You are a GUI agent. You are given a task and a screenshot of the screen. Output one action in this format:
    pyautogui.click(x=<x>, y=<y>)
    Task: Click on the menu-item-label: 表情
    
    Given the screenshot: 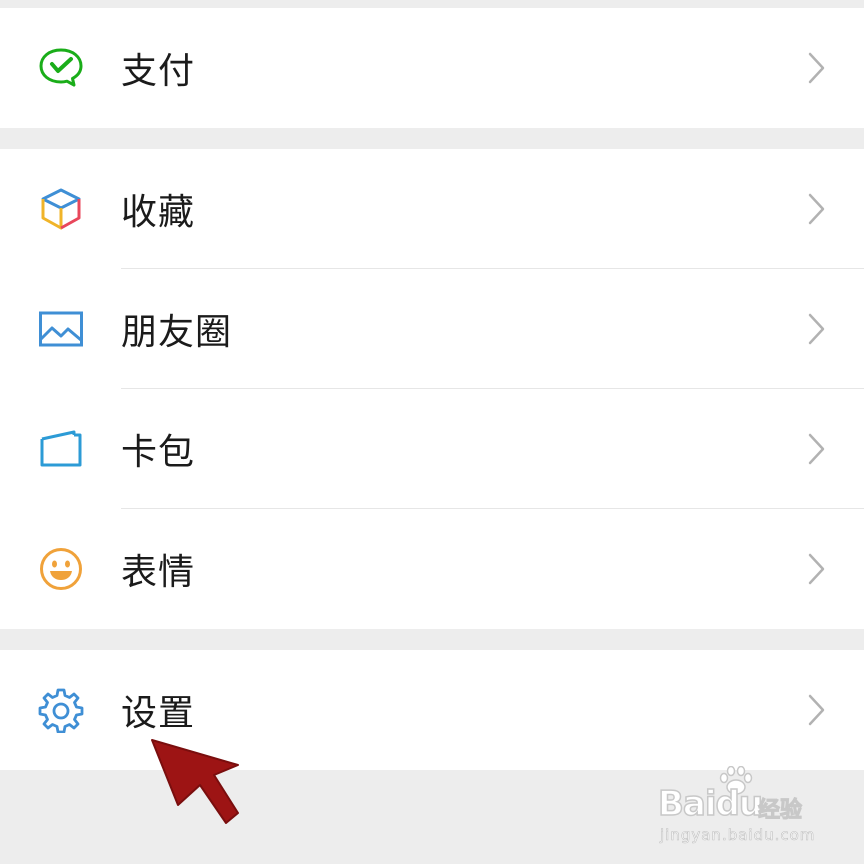 What is the action you would take?
    pyautogui.click(x=158, y=572)
    